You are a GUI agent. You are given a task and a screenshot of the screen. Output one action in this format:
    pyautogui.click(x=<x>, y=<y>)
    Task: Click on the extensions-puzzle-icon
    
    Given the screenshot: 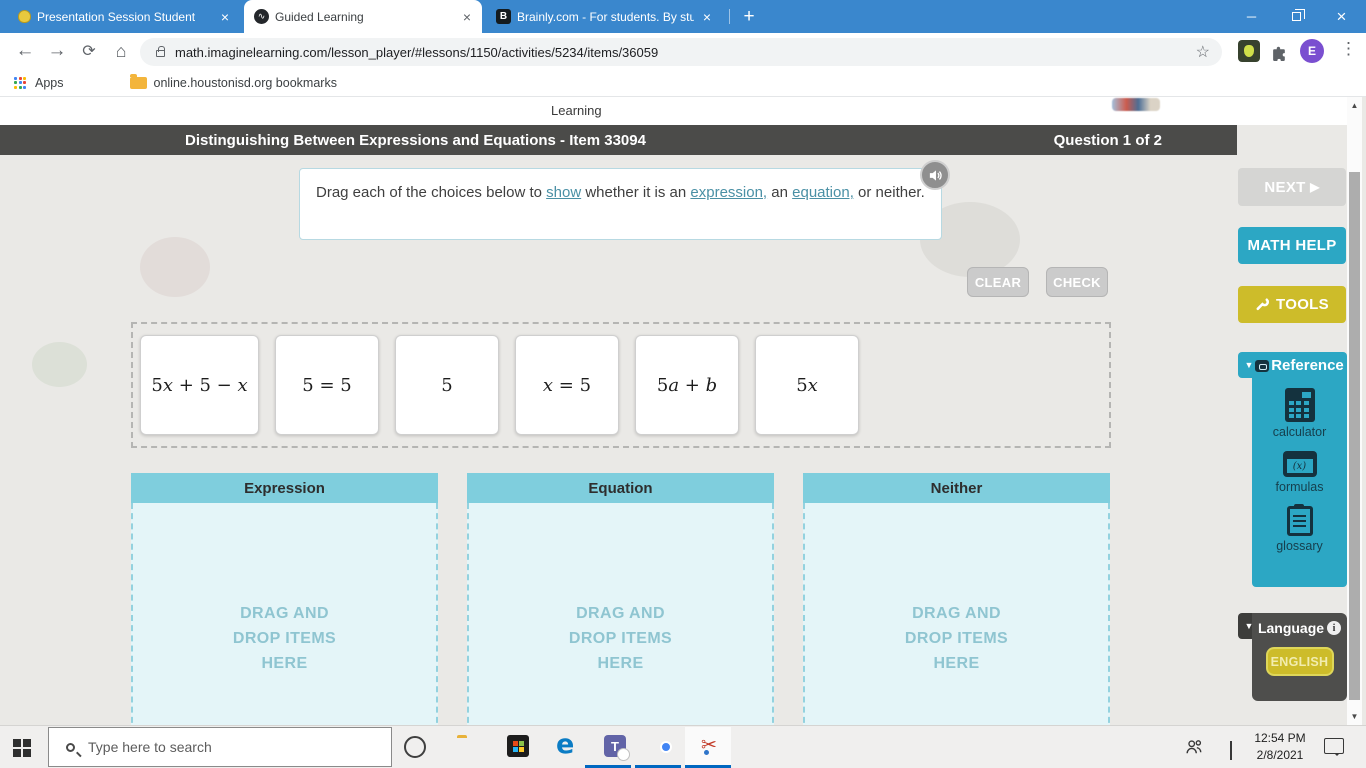 What is the action you would take?
    pyautogui.click(x=1279, y=53)
    